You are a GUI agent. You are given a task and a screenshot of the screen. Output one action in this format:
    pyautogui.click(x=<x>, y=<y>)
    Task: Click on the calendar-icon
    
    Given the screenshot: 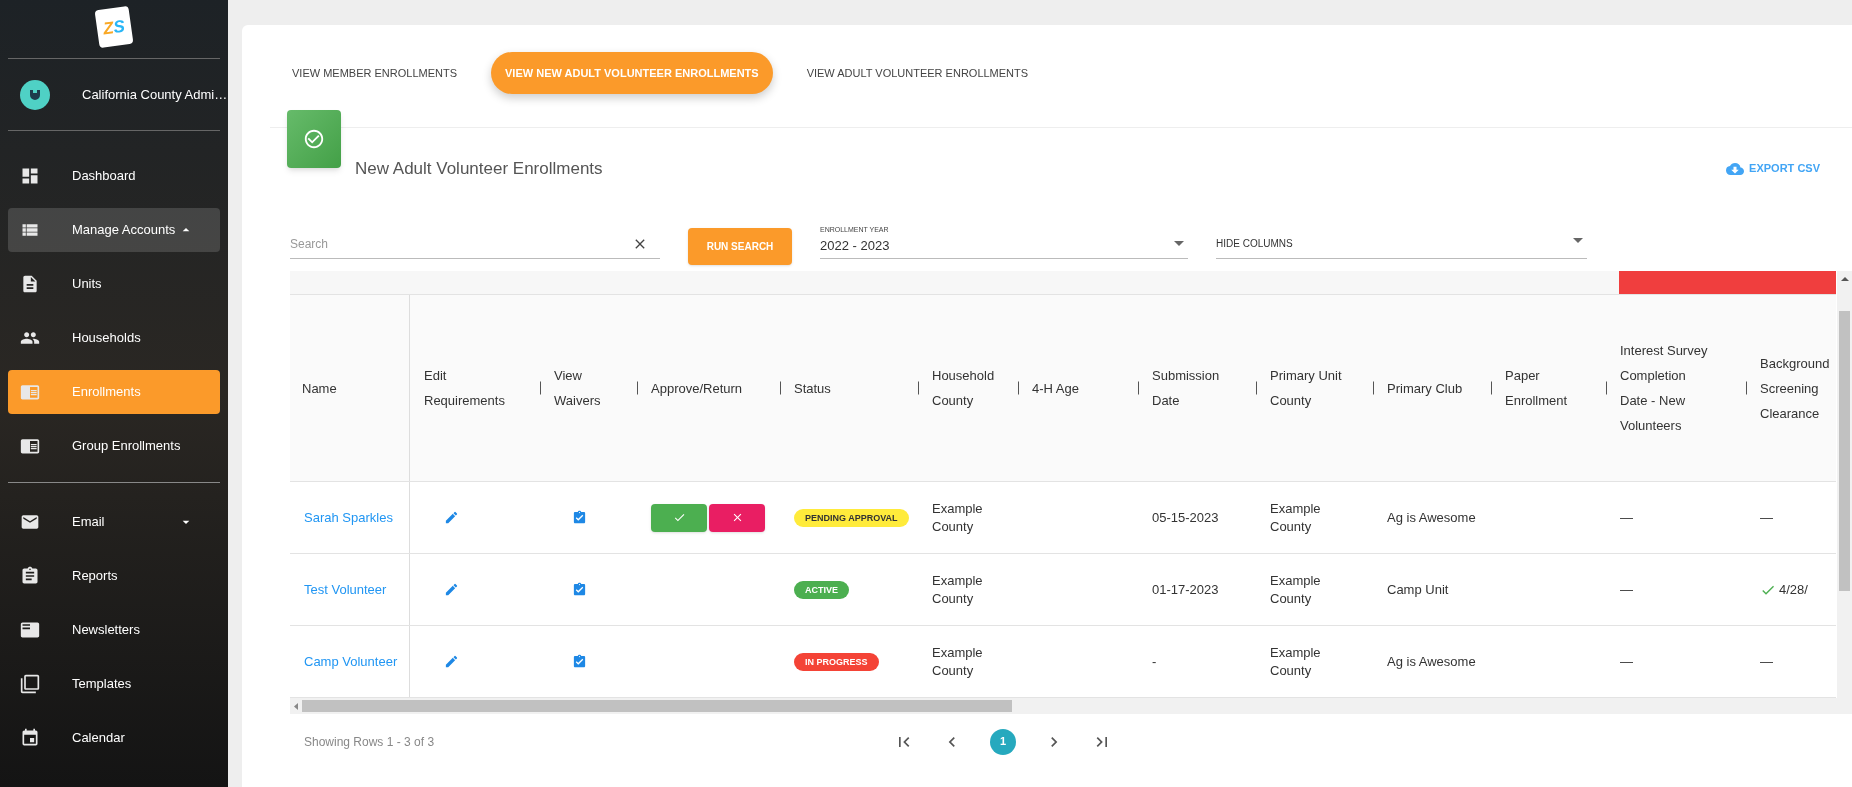 What is the action you would take?
    pyautogui.click(x=30, y=738)
    